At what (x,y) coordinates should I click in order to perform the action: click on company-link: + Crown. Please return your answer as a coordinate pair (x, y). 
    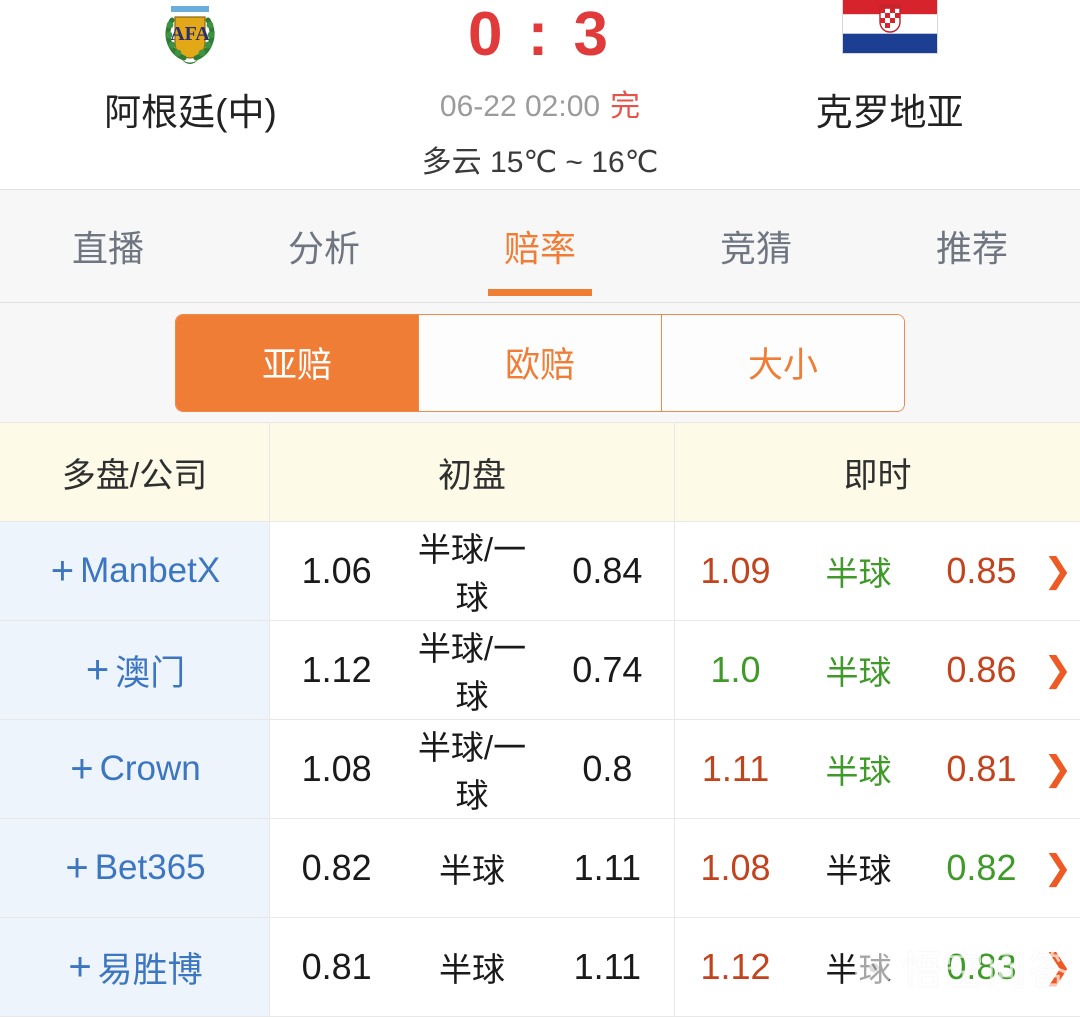
    Looking at the image, I should click on (134, 769).